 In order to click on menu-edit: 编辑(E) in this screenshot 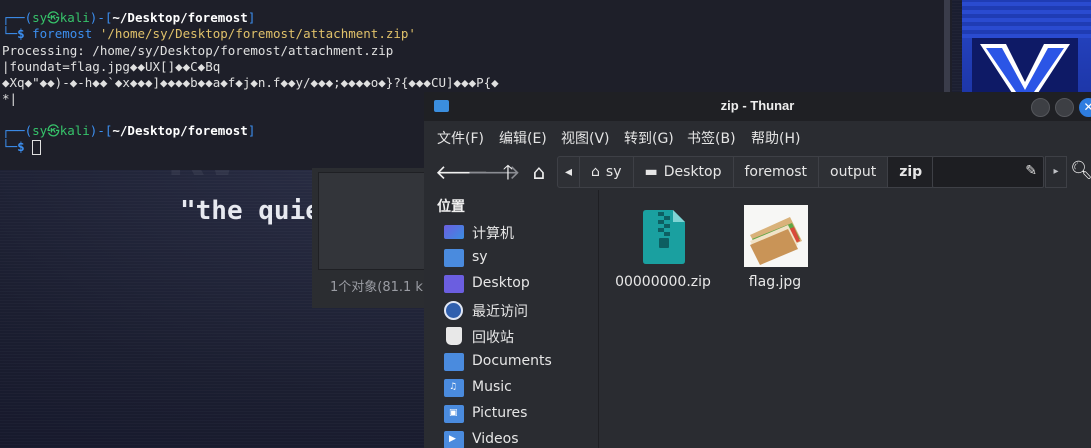, I will do `click(523, 138)`.